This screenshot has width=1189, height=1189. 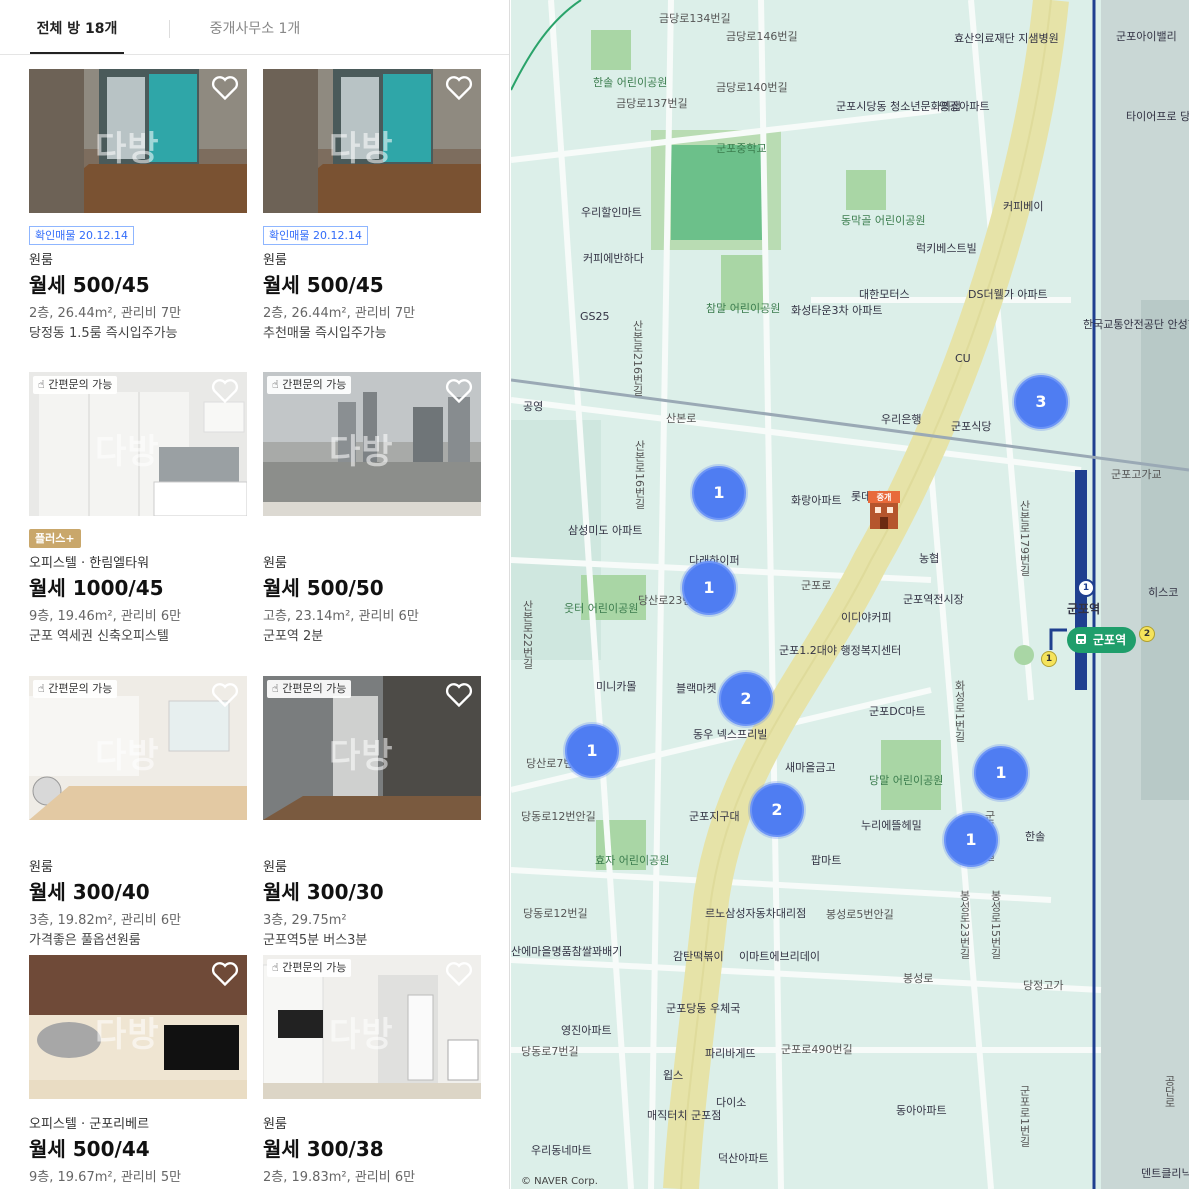 What do you see at coordinates (1169, 1091) in the screenshot?
I see `map-street-label: 공단로` at bounding box center [1169, 1091].